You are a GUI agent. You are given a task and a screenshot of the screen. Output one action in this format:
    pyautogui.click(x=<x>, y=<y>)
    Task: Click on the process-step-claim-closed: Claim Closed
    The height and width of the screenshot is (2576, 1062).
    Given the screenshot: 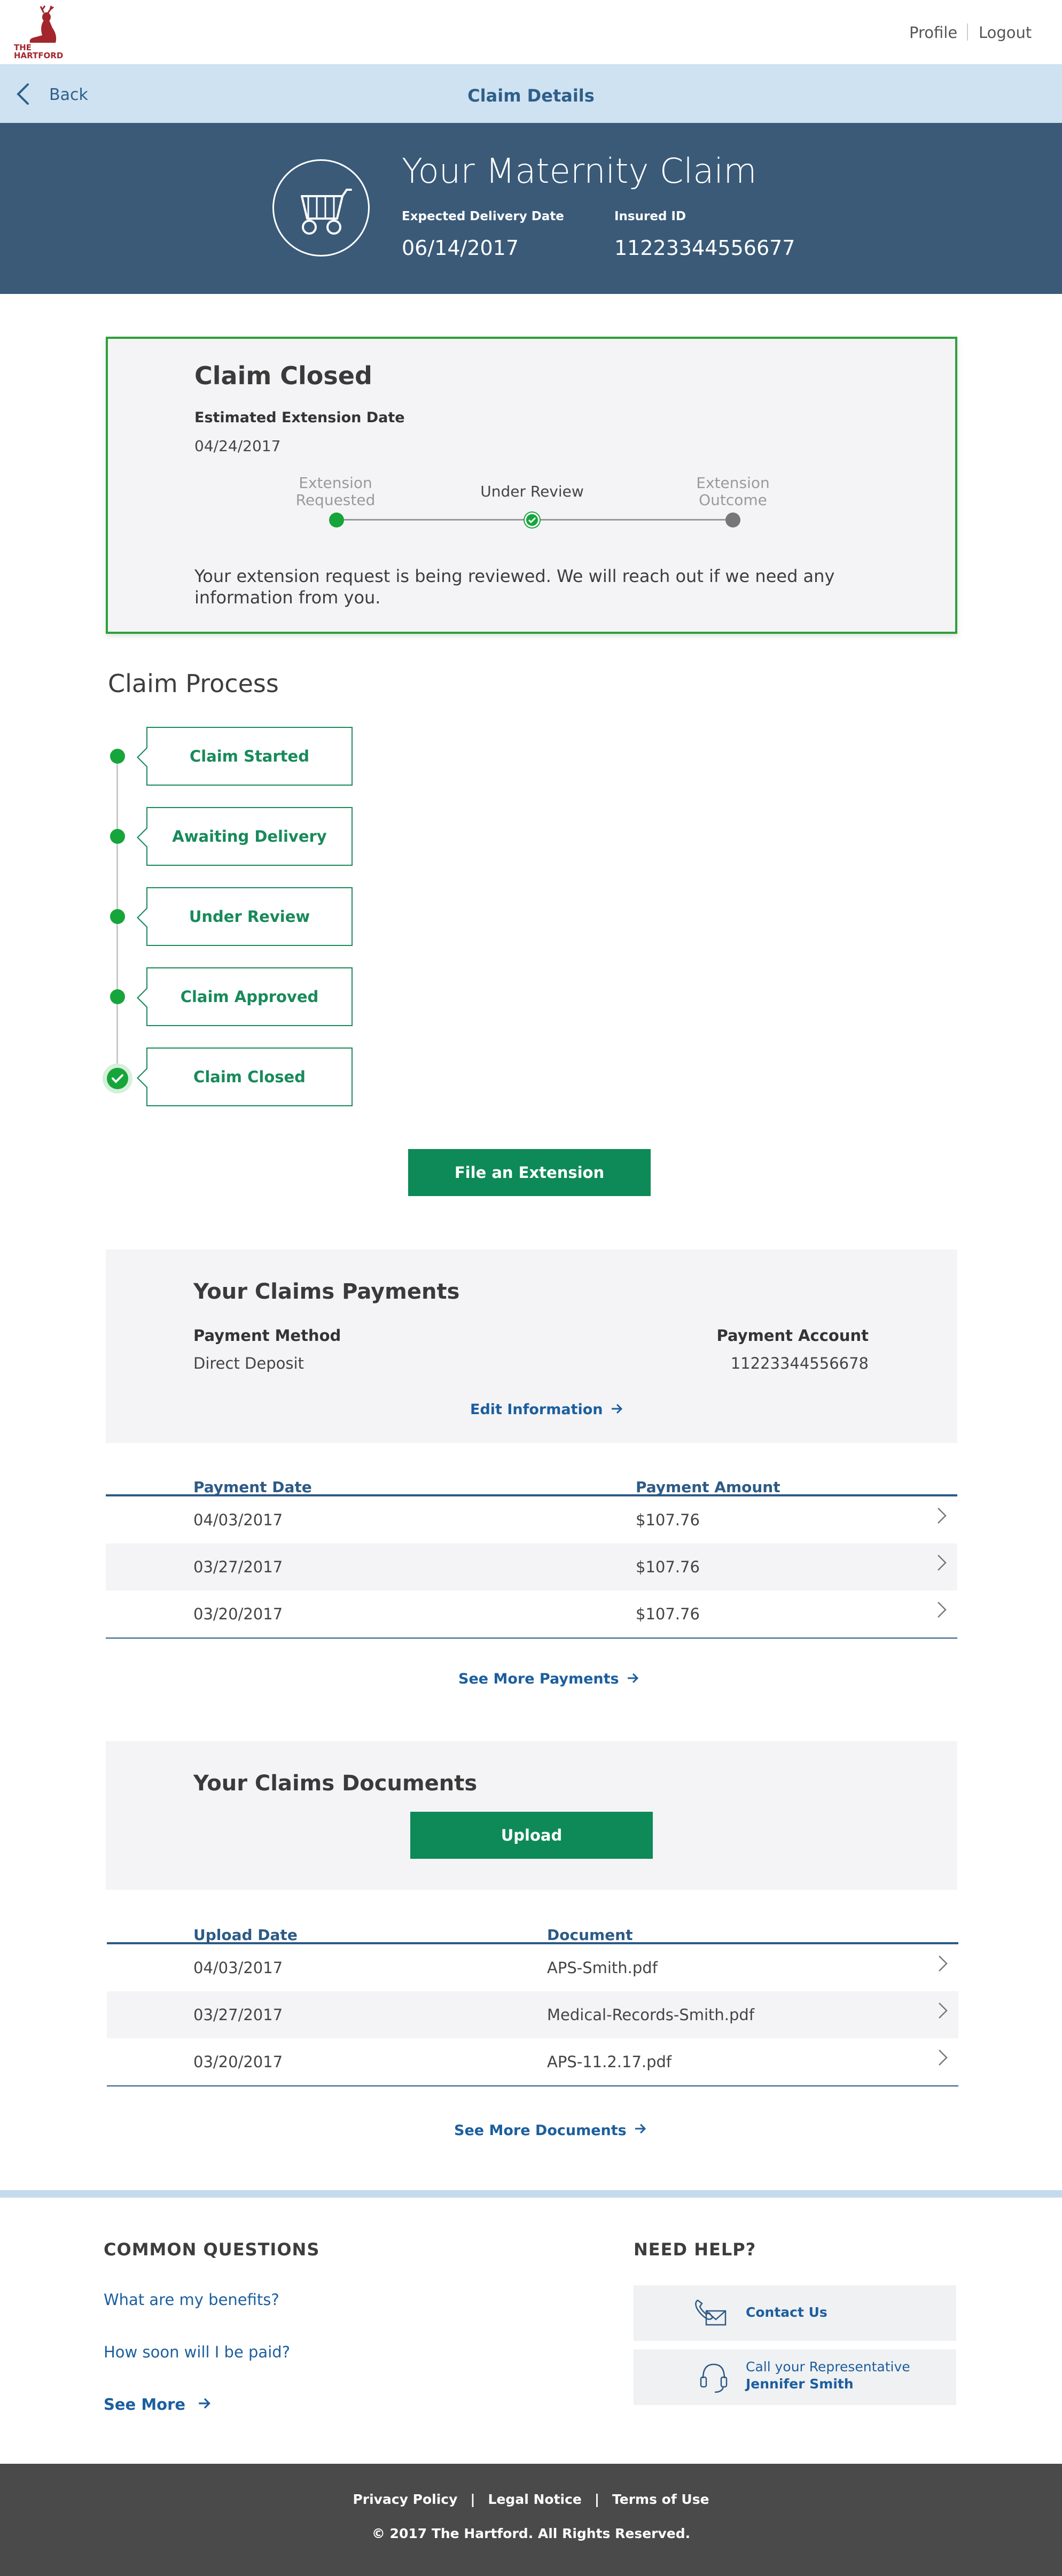 What is the action you would take?
    pyautogui.click(x=245, y=1077)
    